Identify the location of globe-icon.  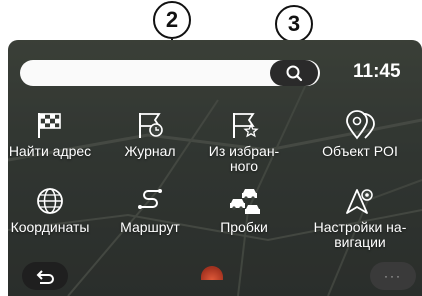
(50, 201).